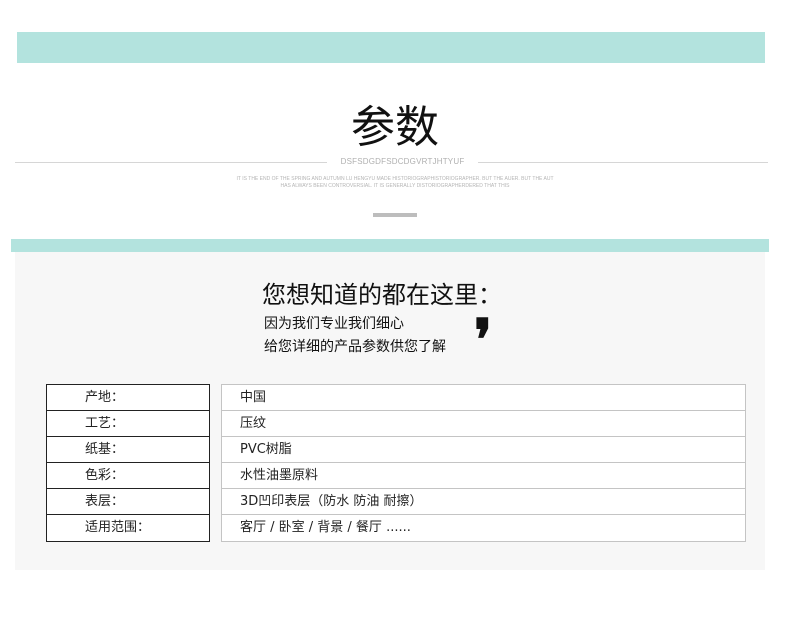 This screenshot has width=790, height=641. I want to click on divider-left, so click(171, 162).